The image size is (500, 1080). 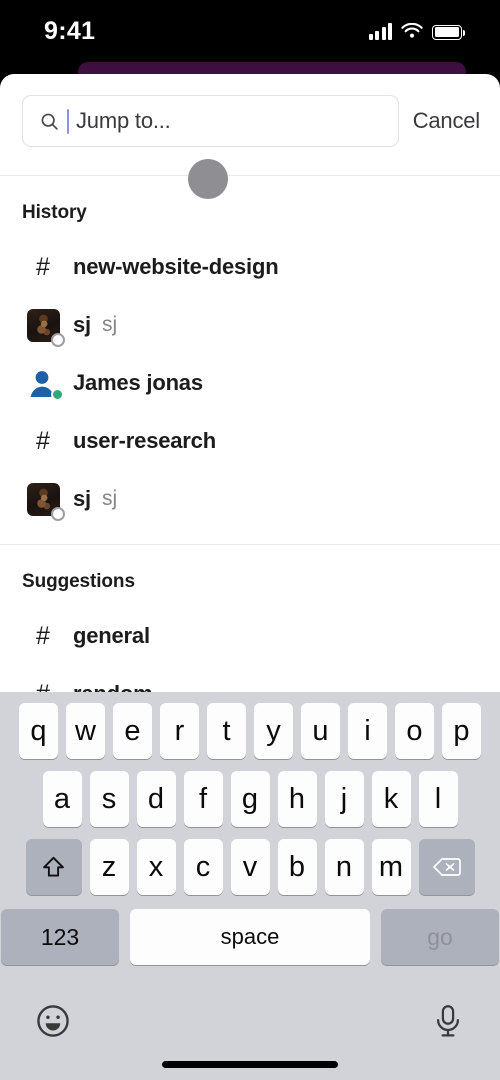 I want to click on channel-name: general, so click(x=111, y=635).